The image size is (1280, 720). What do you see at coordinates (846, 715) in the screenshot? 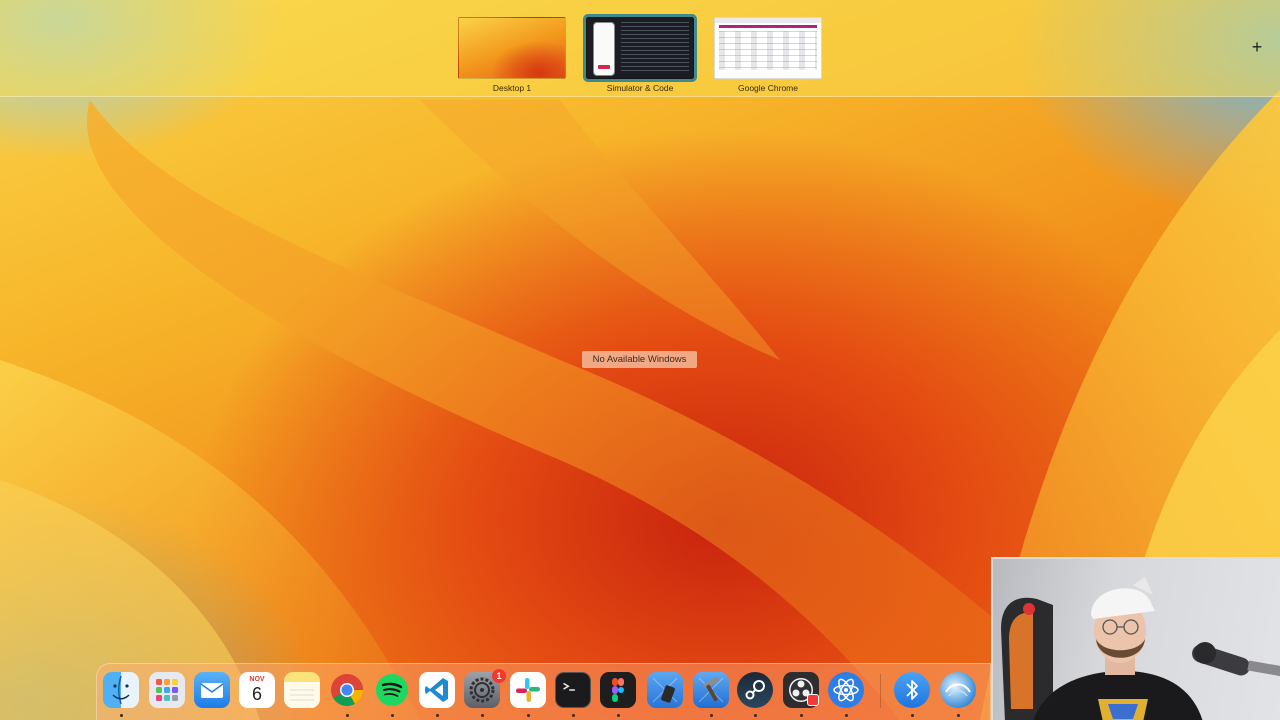
I see `electron-running-dot` at bounding box center [846, 715].